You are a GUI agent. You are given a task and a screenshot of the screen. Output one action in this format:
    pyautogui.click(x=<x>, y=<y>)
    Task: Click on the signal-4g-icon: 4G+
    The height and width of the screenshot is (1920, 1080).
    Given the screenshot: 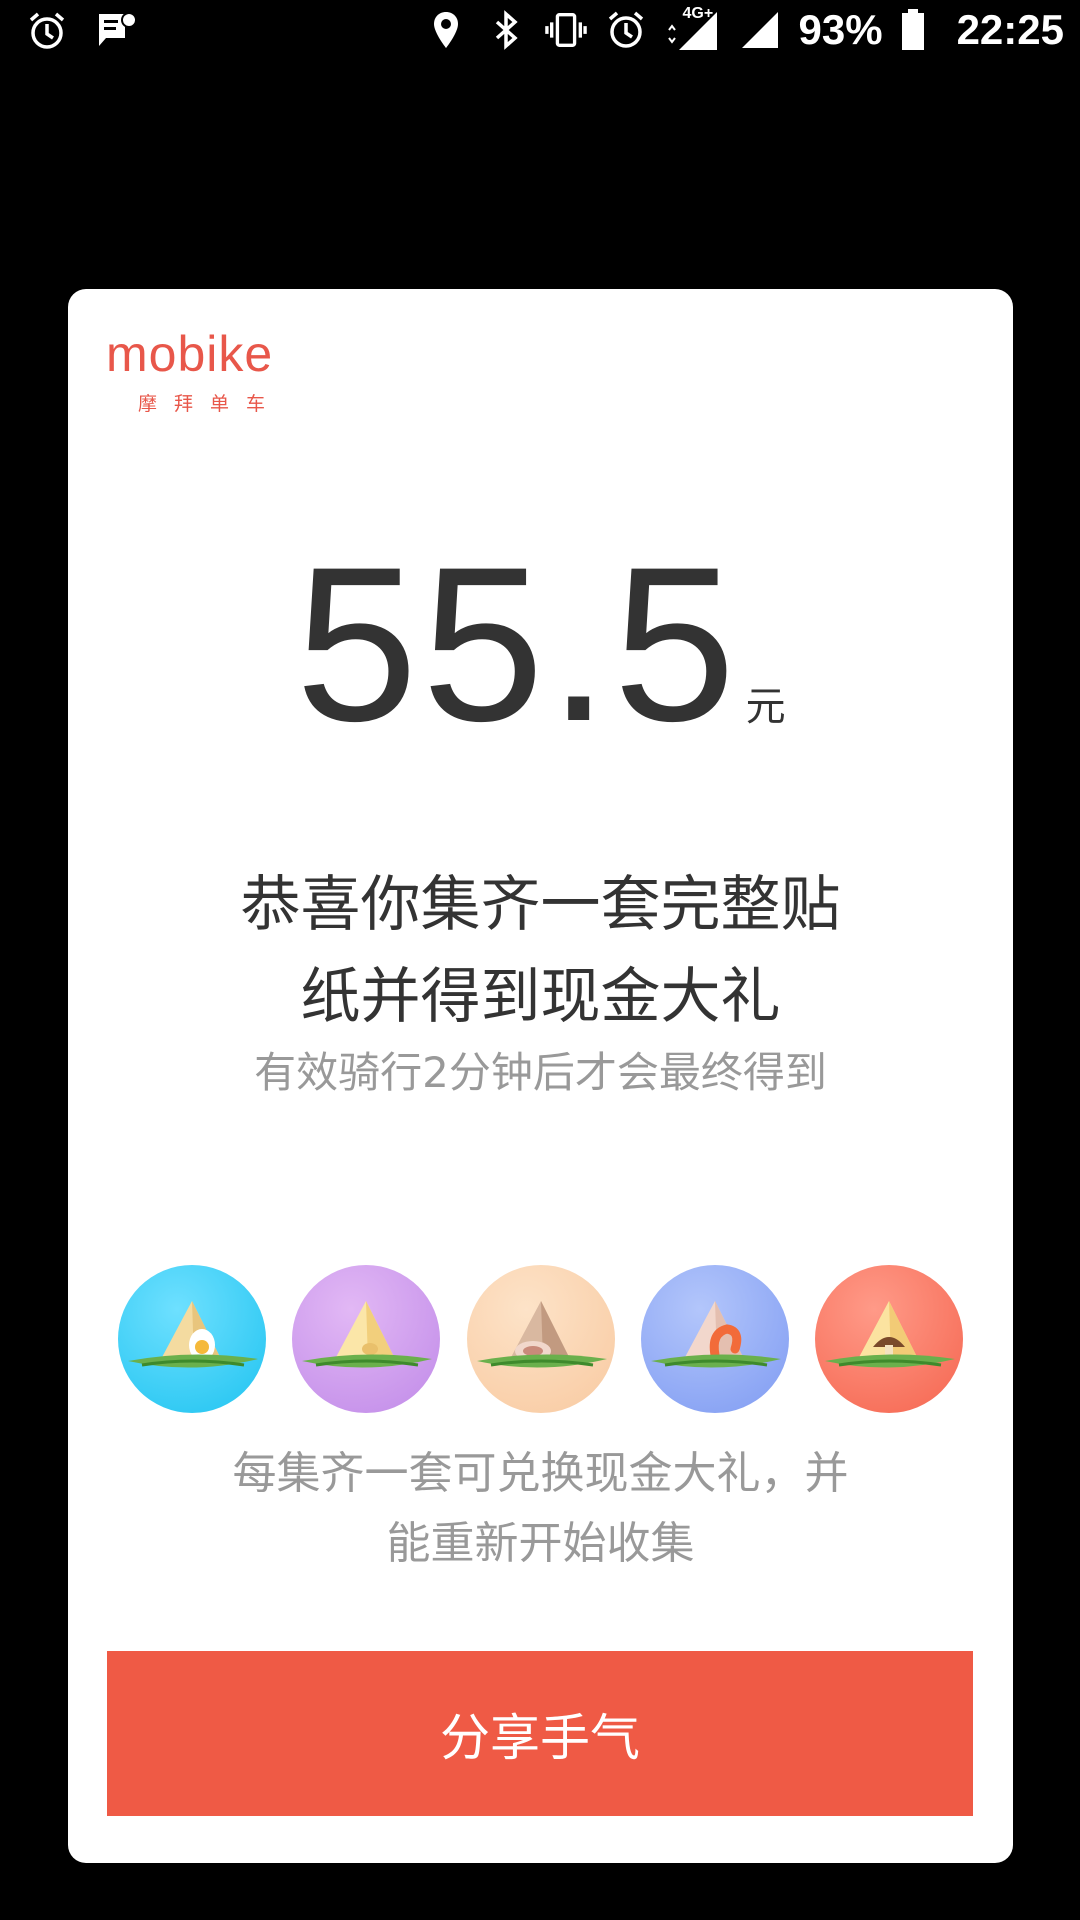 What is the action you would take?
    pyautogui.click(x=693, y=28)
    